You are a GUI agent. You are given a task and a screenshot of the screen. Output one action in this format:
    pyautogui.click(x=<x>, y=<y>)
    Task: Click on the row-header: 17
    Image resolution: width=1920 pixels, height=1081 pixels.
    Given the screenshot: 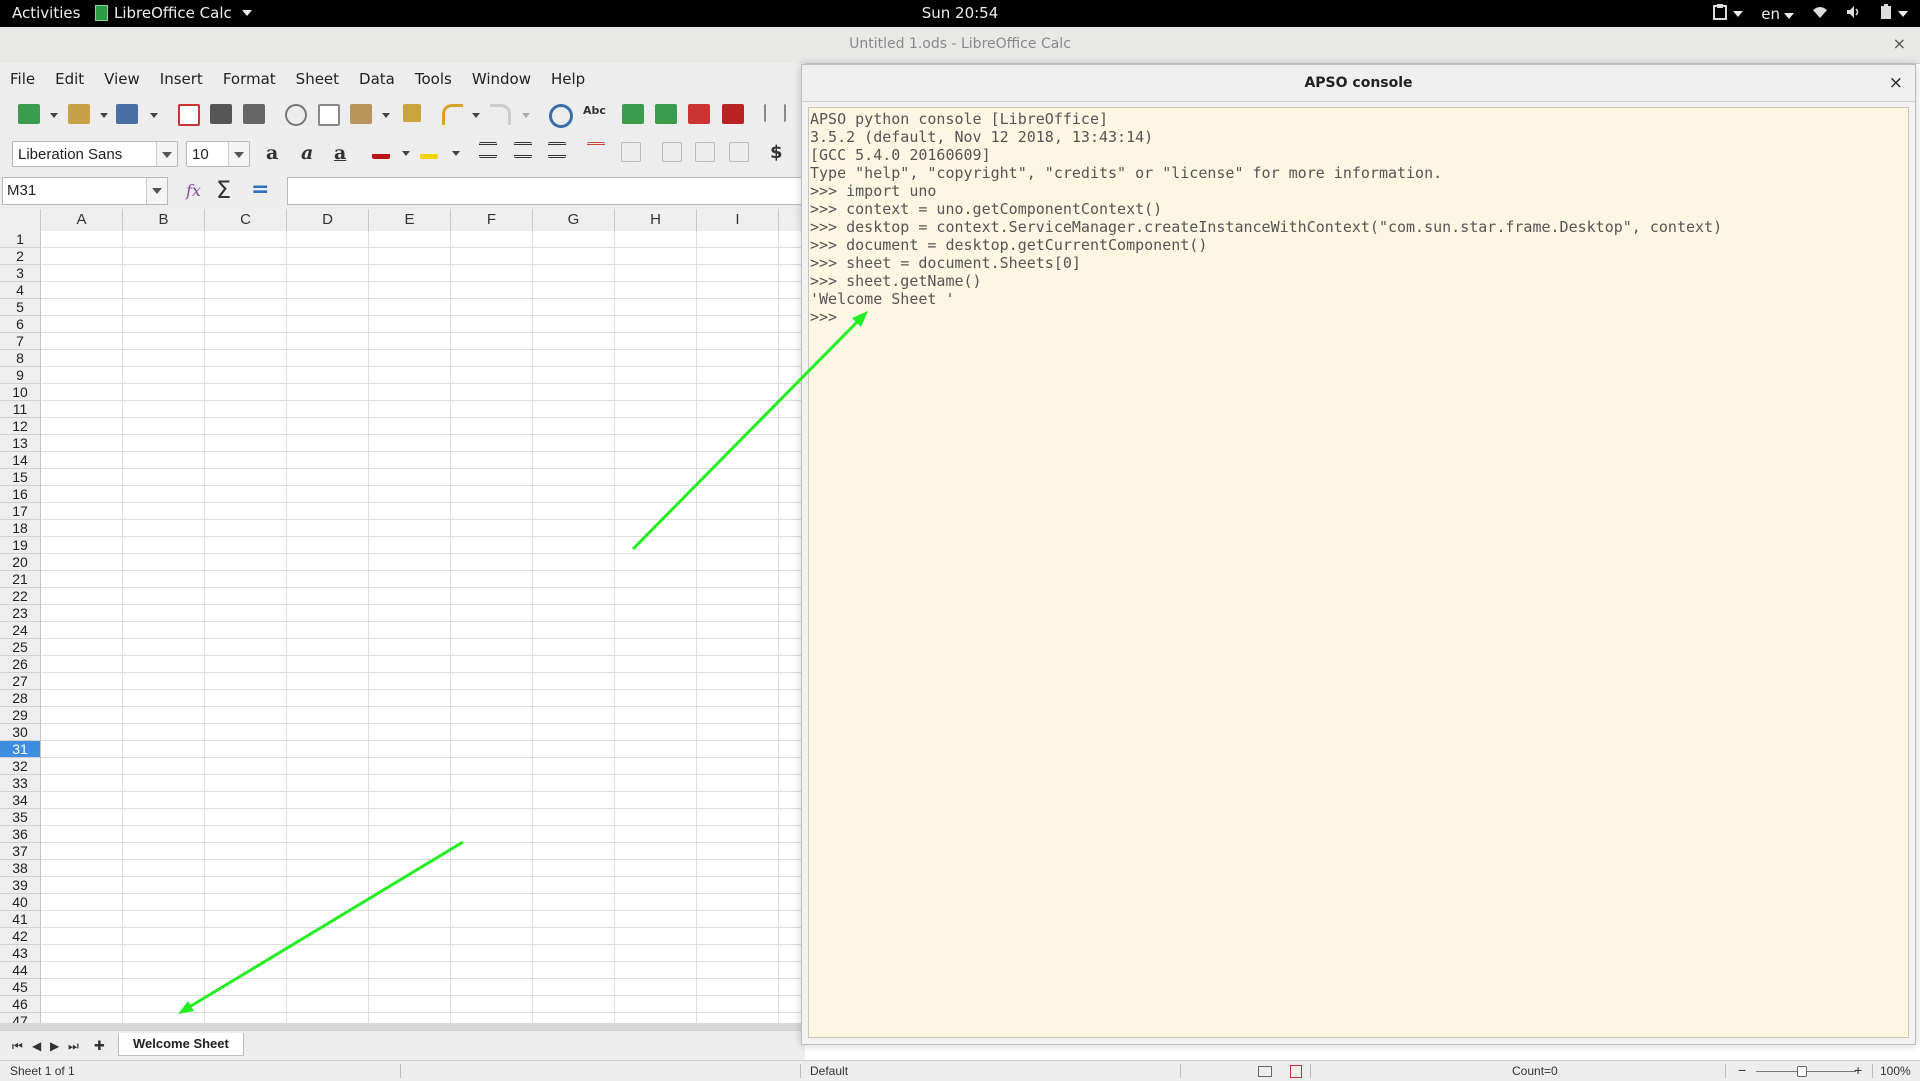 What is the action you would take?
    pyautogui.click(x=20, y=511)
    